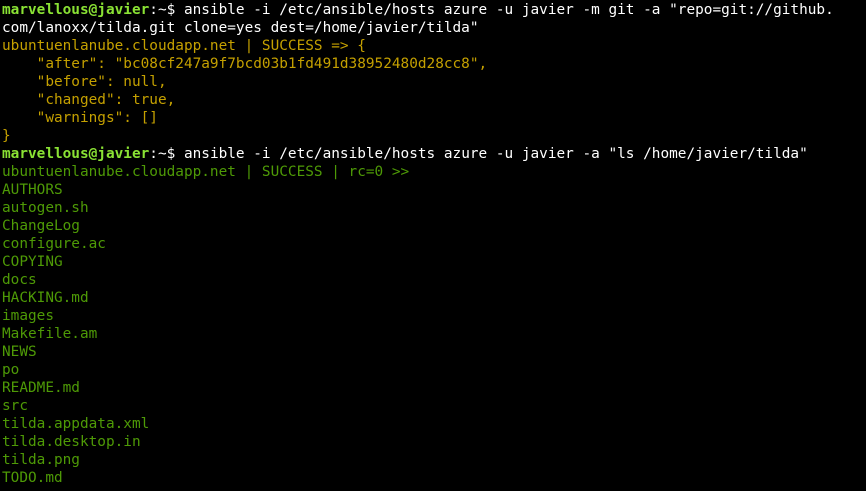 This screenshot has width=866, height=491. What do you see at coordinates (15, 406) in the screenshot?
I see `file-list-item: src` at bounding box center [15, 406].